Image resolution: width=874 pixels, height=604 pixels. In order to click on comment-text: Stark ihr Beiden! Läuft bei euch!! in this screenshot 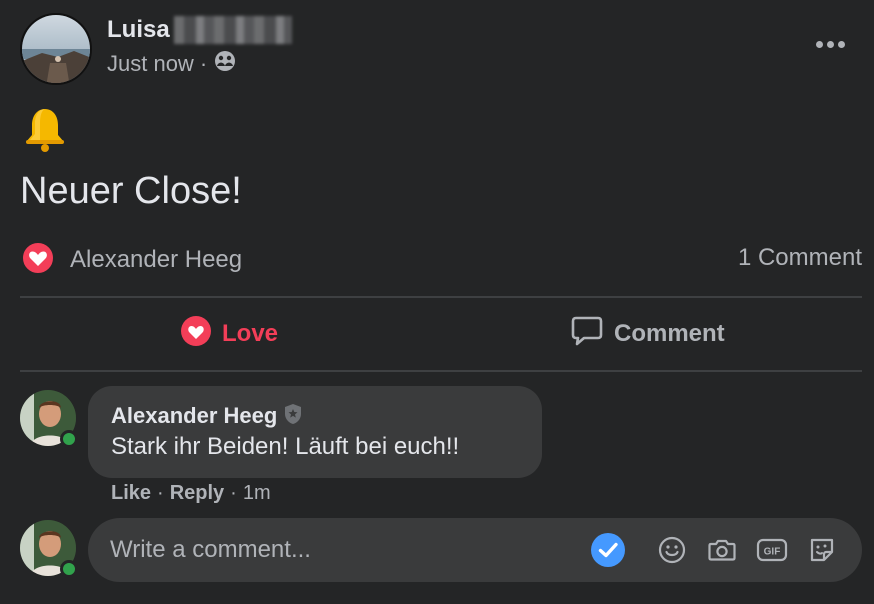, I will do `click(285, 446)`.